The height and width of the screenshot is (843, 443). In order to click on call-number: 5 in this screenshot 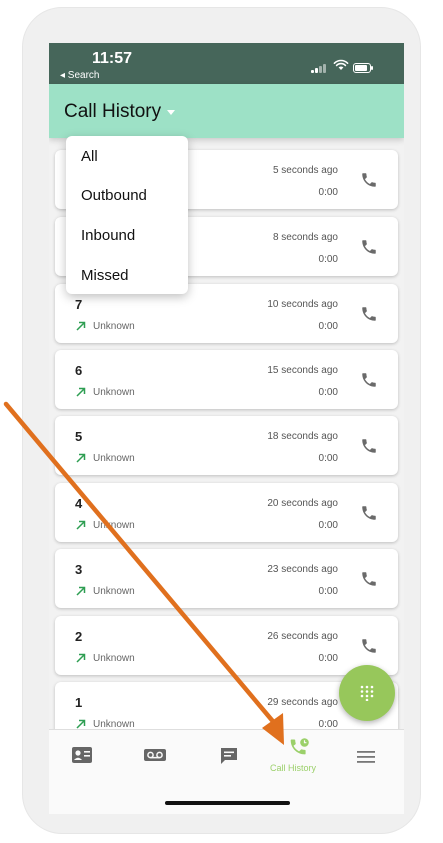, I will do `click(79, 436)`.